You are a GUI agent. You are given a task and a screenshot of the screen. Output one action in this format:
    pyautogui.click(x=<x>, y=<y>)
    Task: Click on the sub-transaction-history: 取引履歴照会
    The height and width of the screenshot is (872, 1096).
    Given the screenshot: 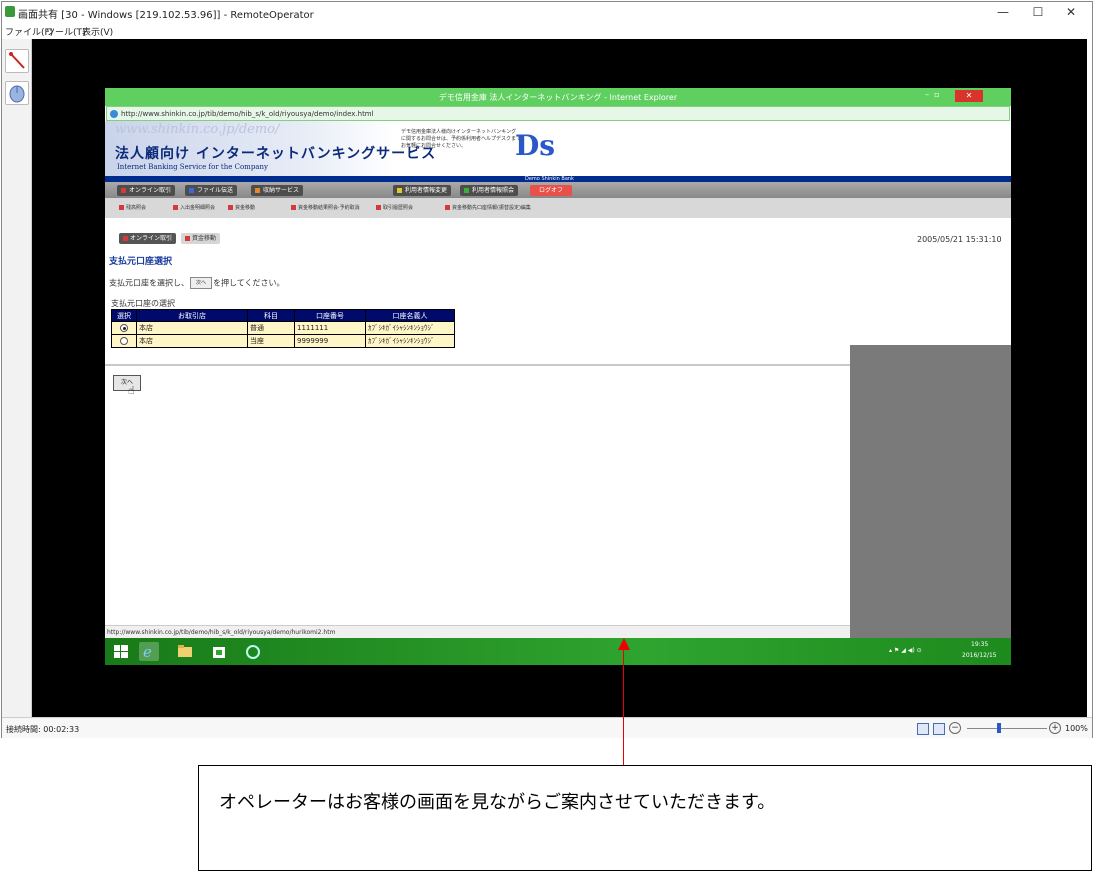 What is the action you would take?
    pyautogui.click(x=394, y=207)
    